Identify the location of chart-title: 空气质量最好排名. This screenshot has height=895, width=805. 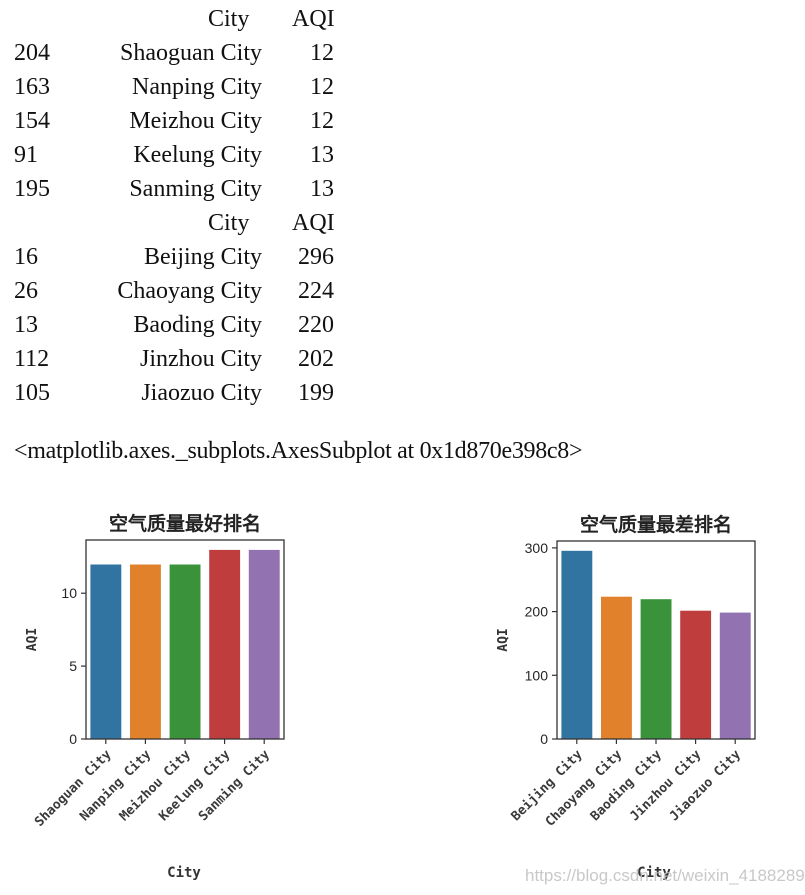
(185, 523).